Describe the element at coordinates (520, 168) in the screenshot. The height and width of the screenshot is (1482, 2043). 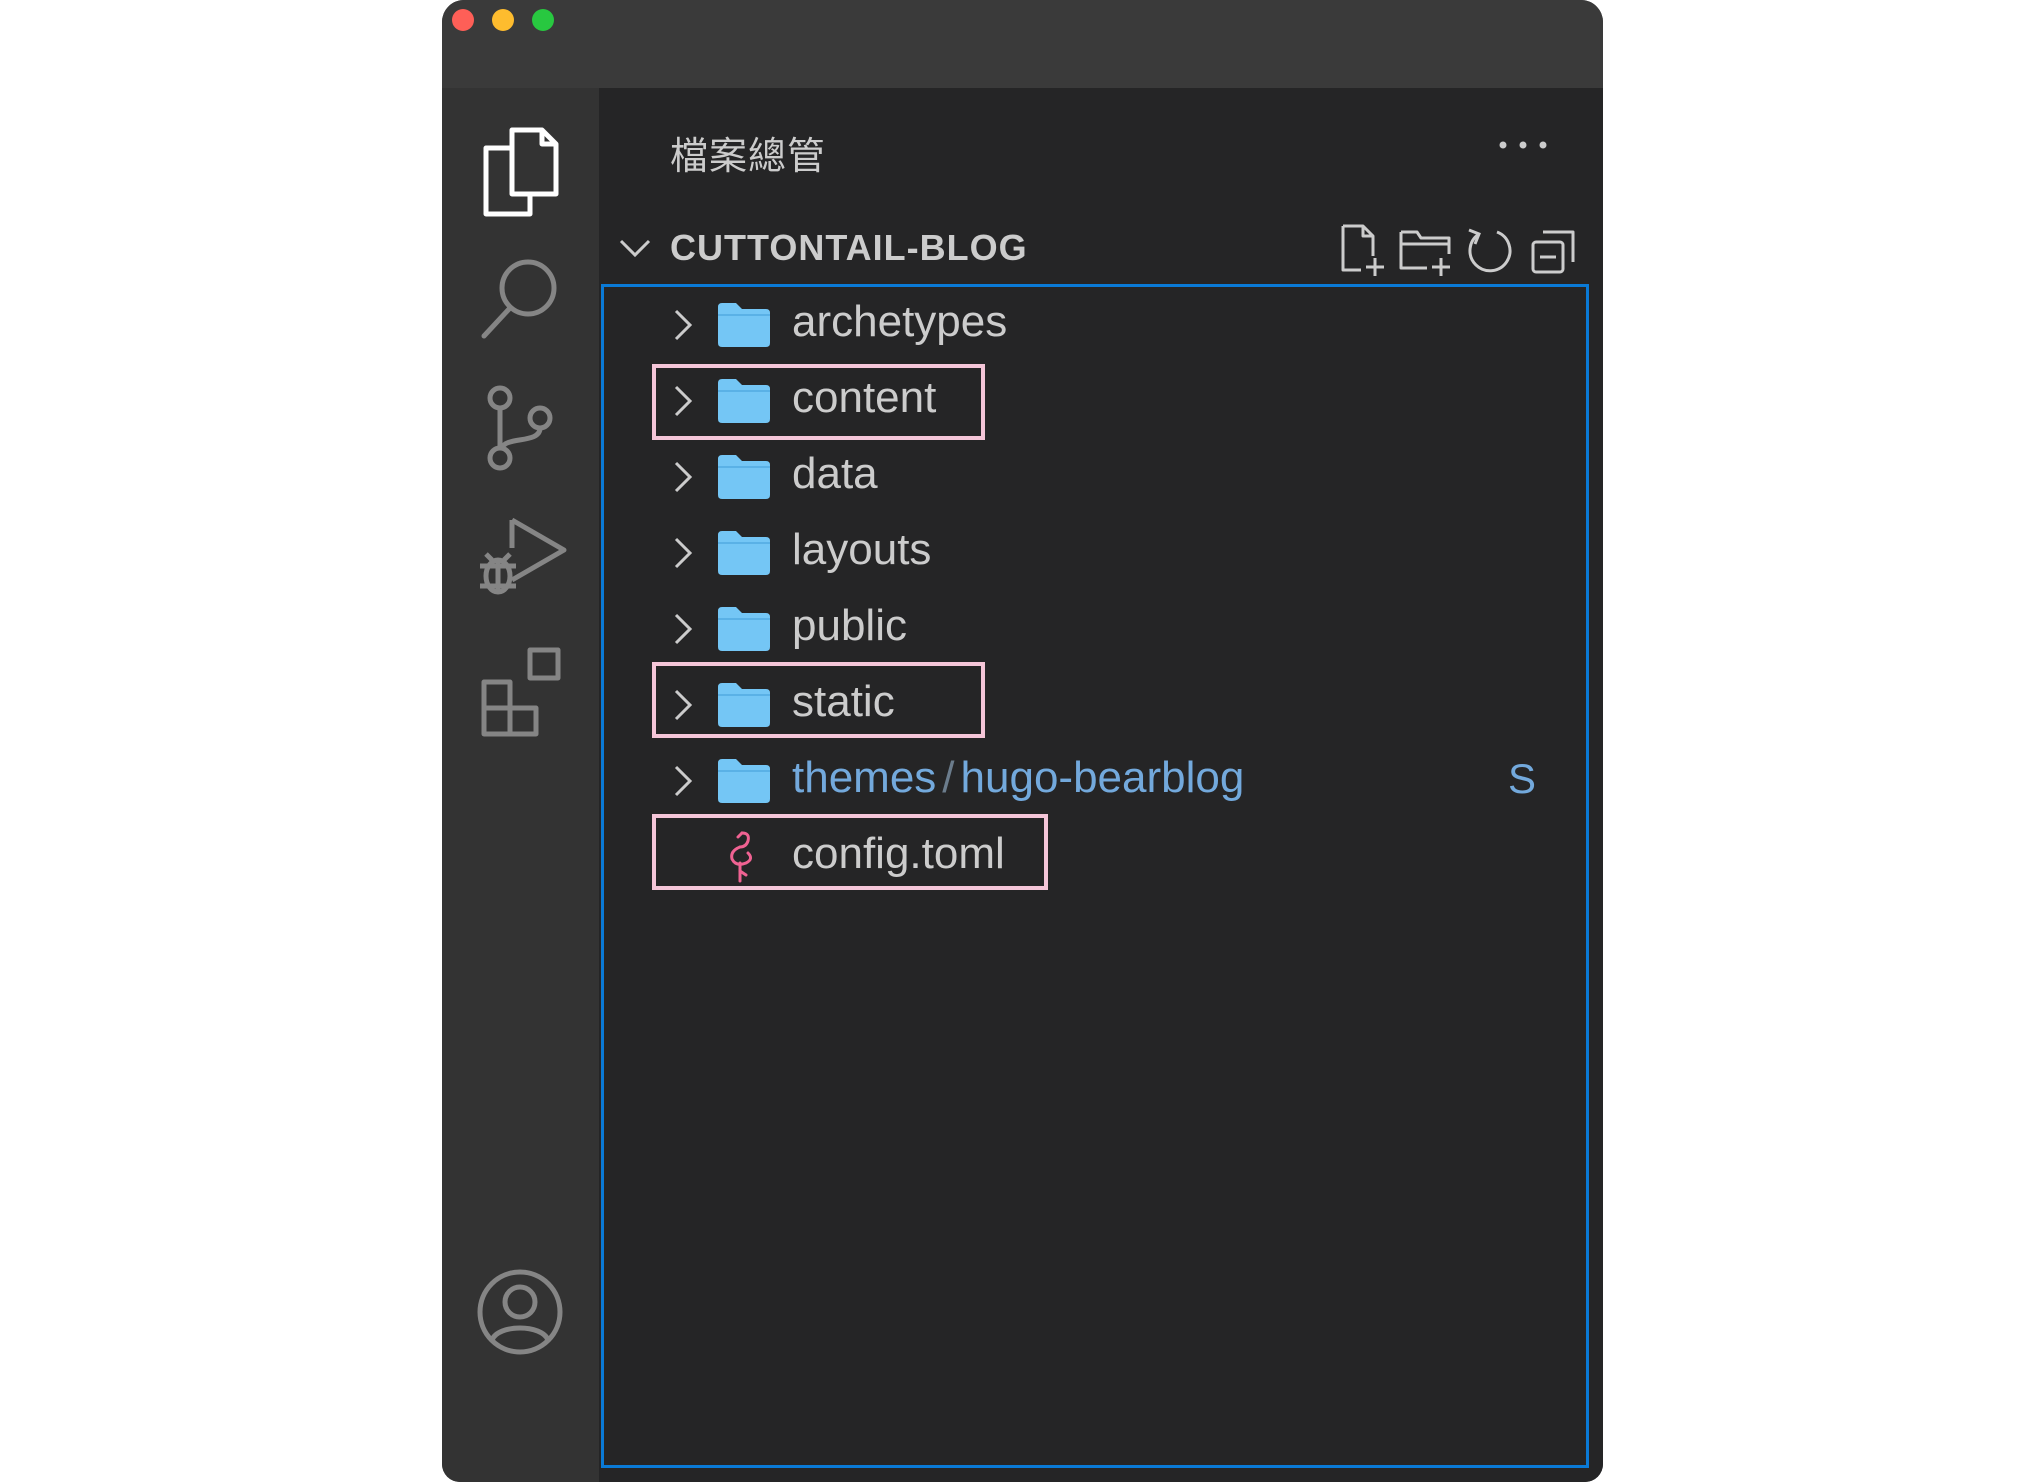
I see `explorer-icon` at that location.